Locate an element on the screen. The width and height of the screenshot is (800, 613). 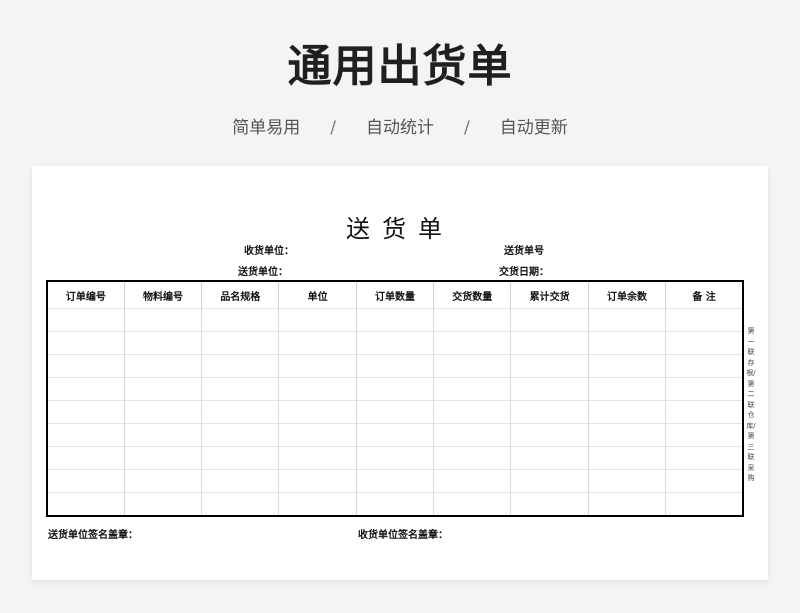
document-title: 送货单 is located at coordinates (400, 229).